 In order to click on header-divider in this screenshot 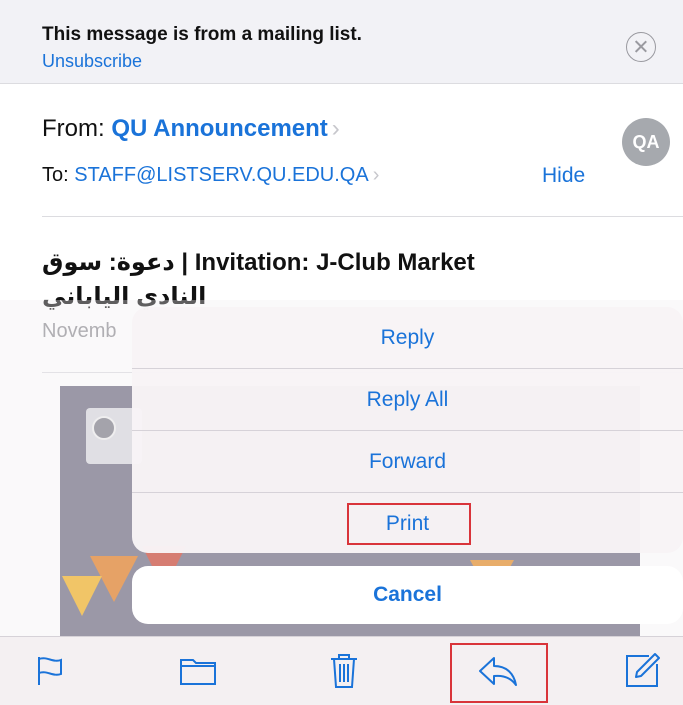, I will do `click(362, 216)`.